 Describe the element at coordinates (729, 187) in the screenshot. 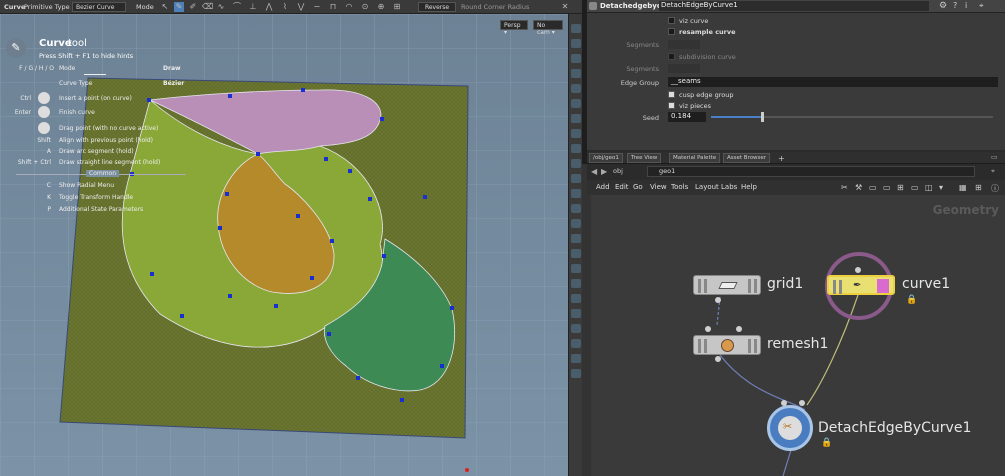

I see `menu-labs: Labs` at that location.